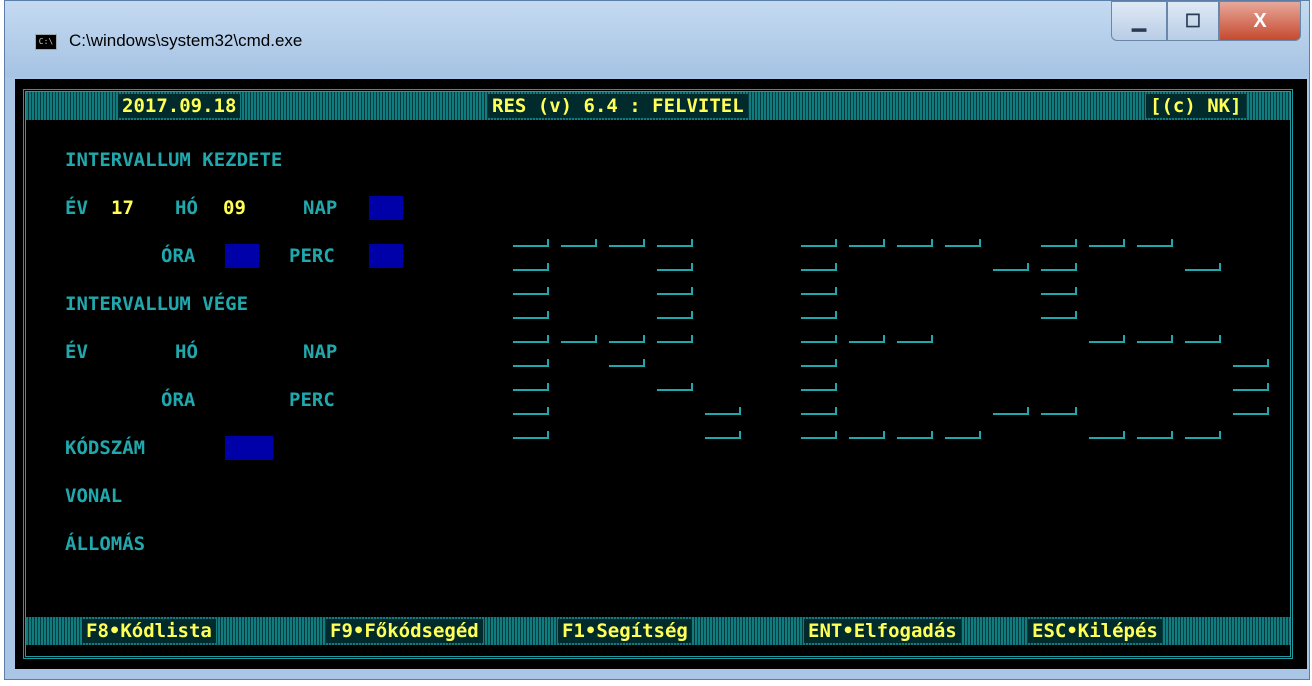  I want to click on minimize-button: ▁, so click(1139, 21).